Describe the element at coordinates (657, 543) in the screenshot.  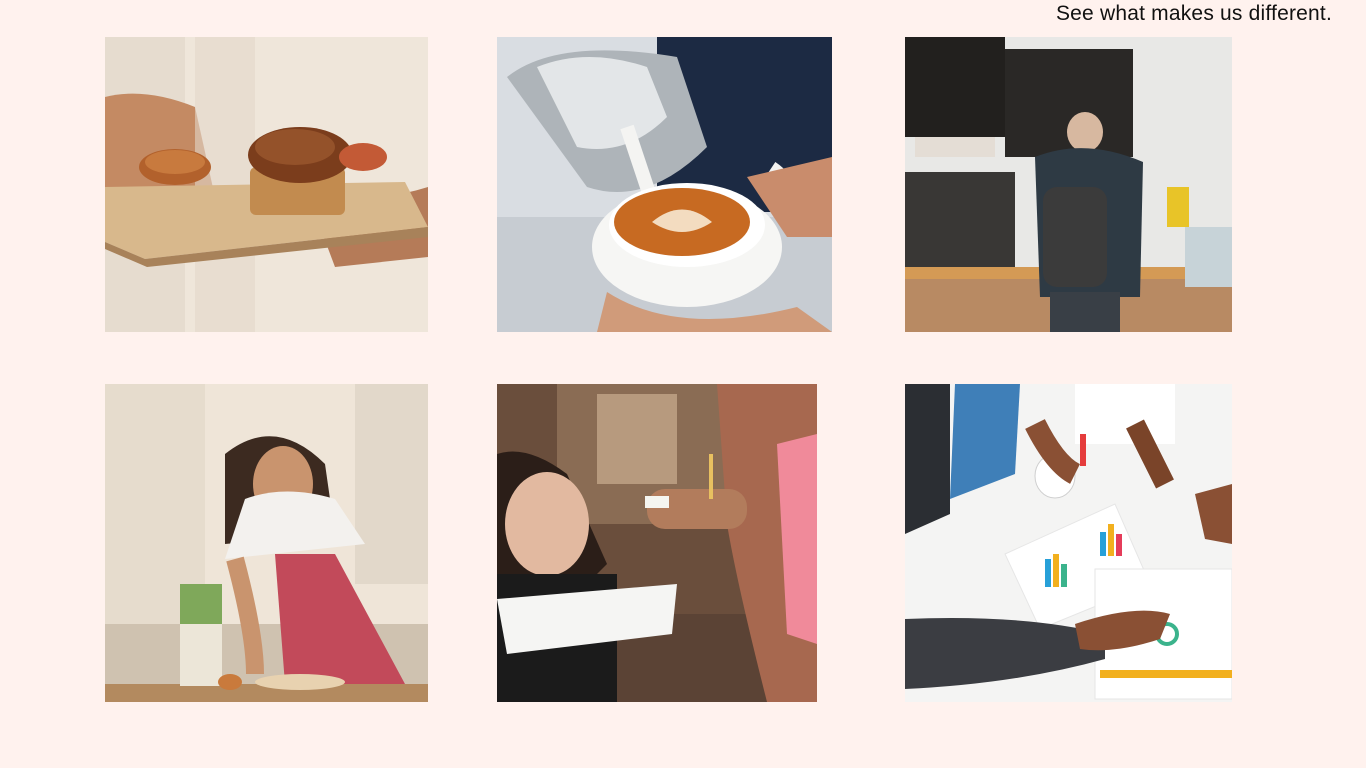
I see `waitress-order-photo` at that location.